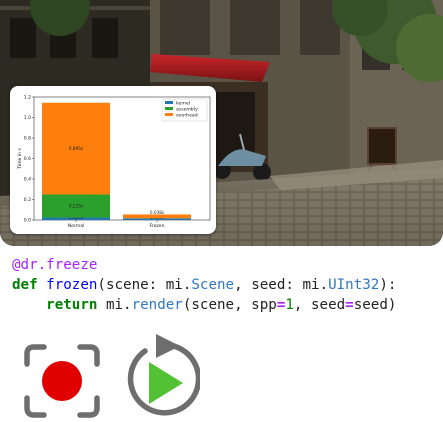 The image size is (443, 422). Describe the element at coordinates (169, 102) in the screenshot. I see `legend-swatch-kernel` at that location.